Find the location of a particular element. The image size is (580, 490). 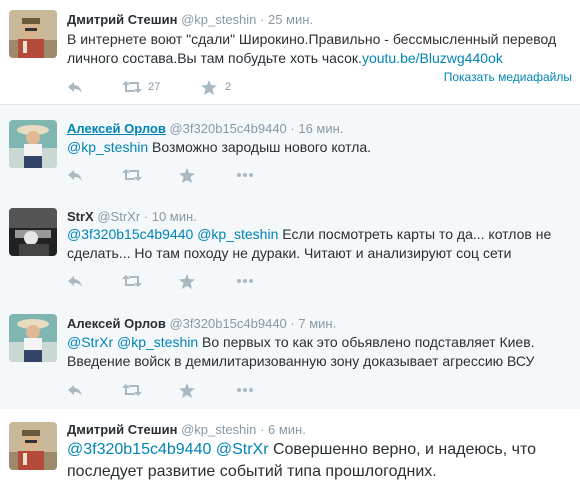

tweet-timestamp: · 6 мин. is located at coordinates (283, 429).